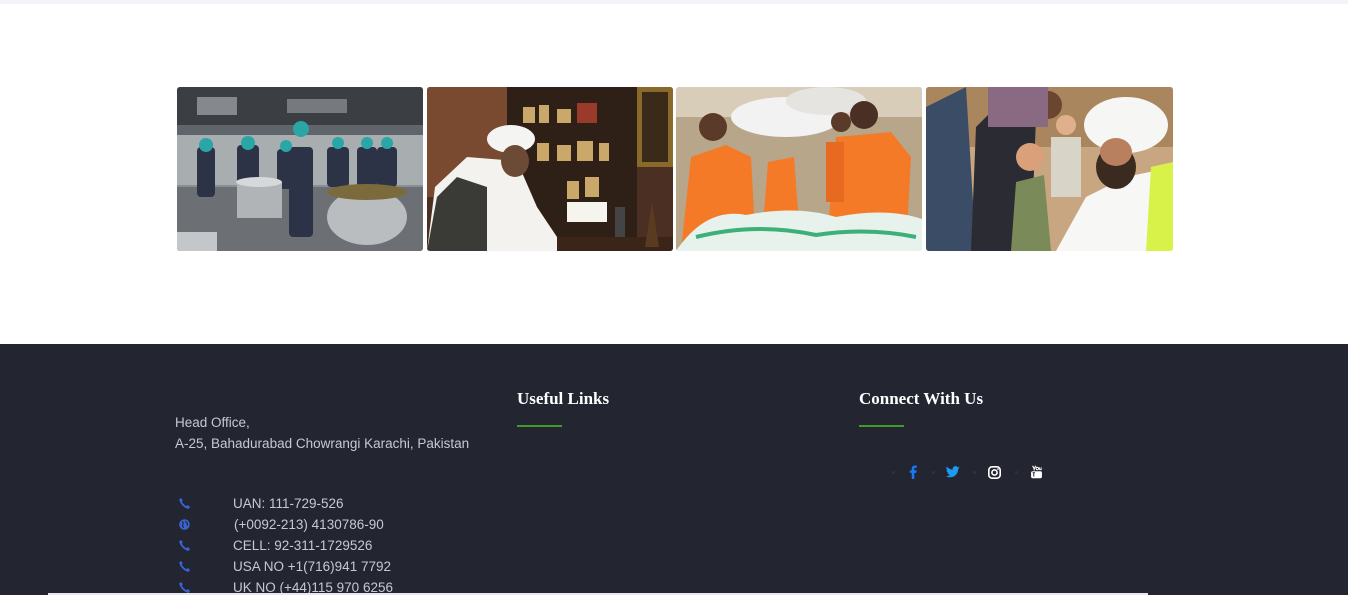 This screenshot has height=599, width=1348. Describe the element at coordinates (303, 545) in the screenshot. I see `contact-text: CELL: 92-311-1729526` at that location.